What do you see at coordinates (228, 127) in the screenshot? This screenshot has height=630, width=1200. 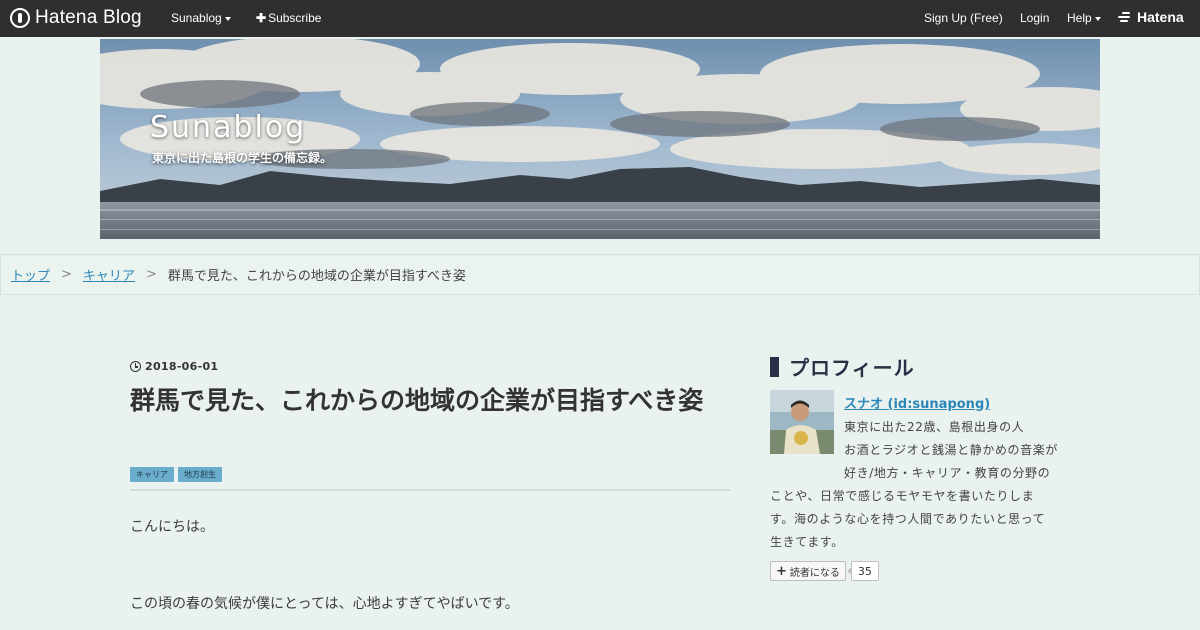 I see `blog-title: Sunablog` at bounding box center [228, 127].